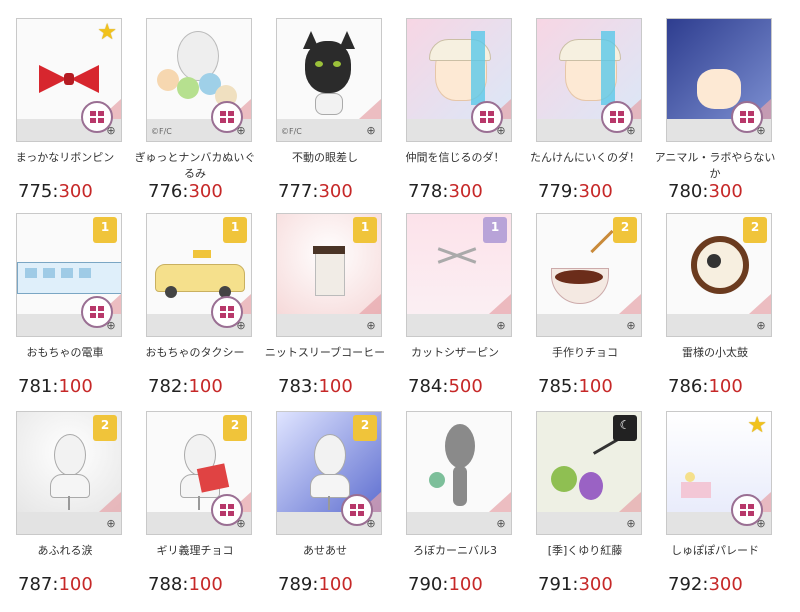  I want to click on item-cell: ©F/C ⊕ 不動の眼差し 777:300, so click(325, 101).